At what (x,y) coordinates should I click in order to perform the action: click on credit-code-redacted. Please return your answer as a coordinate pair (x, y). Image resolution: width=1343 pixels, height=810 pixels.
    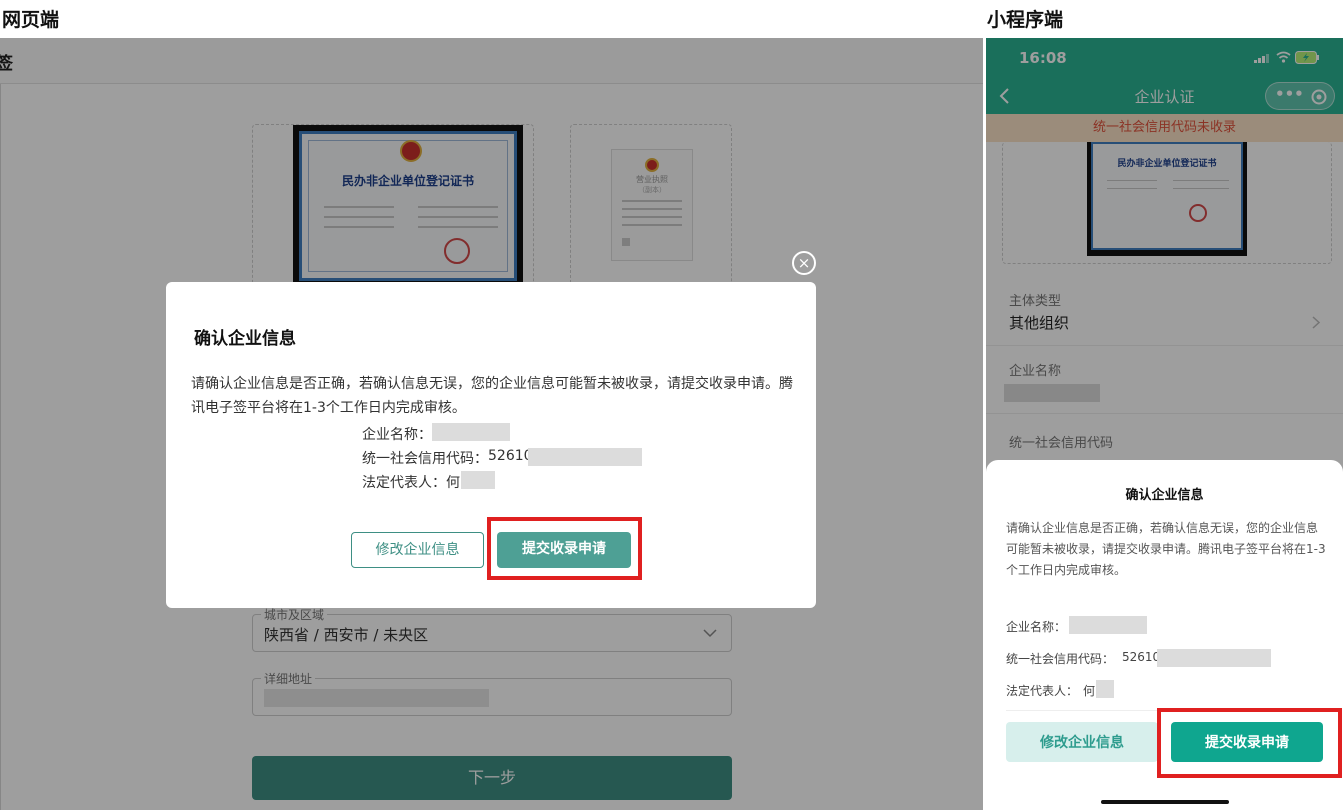
    Looking at the image, I should click on (585, 457).